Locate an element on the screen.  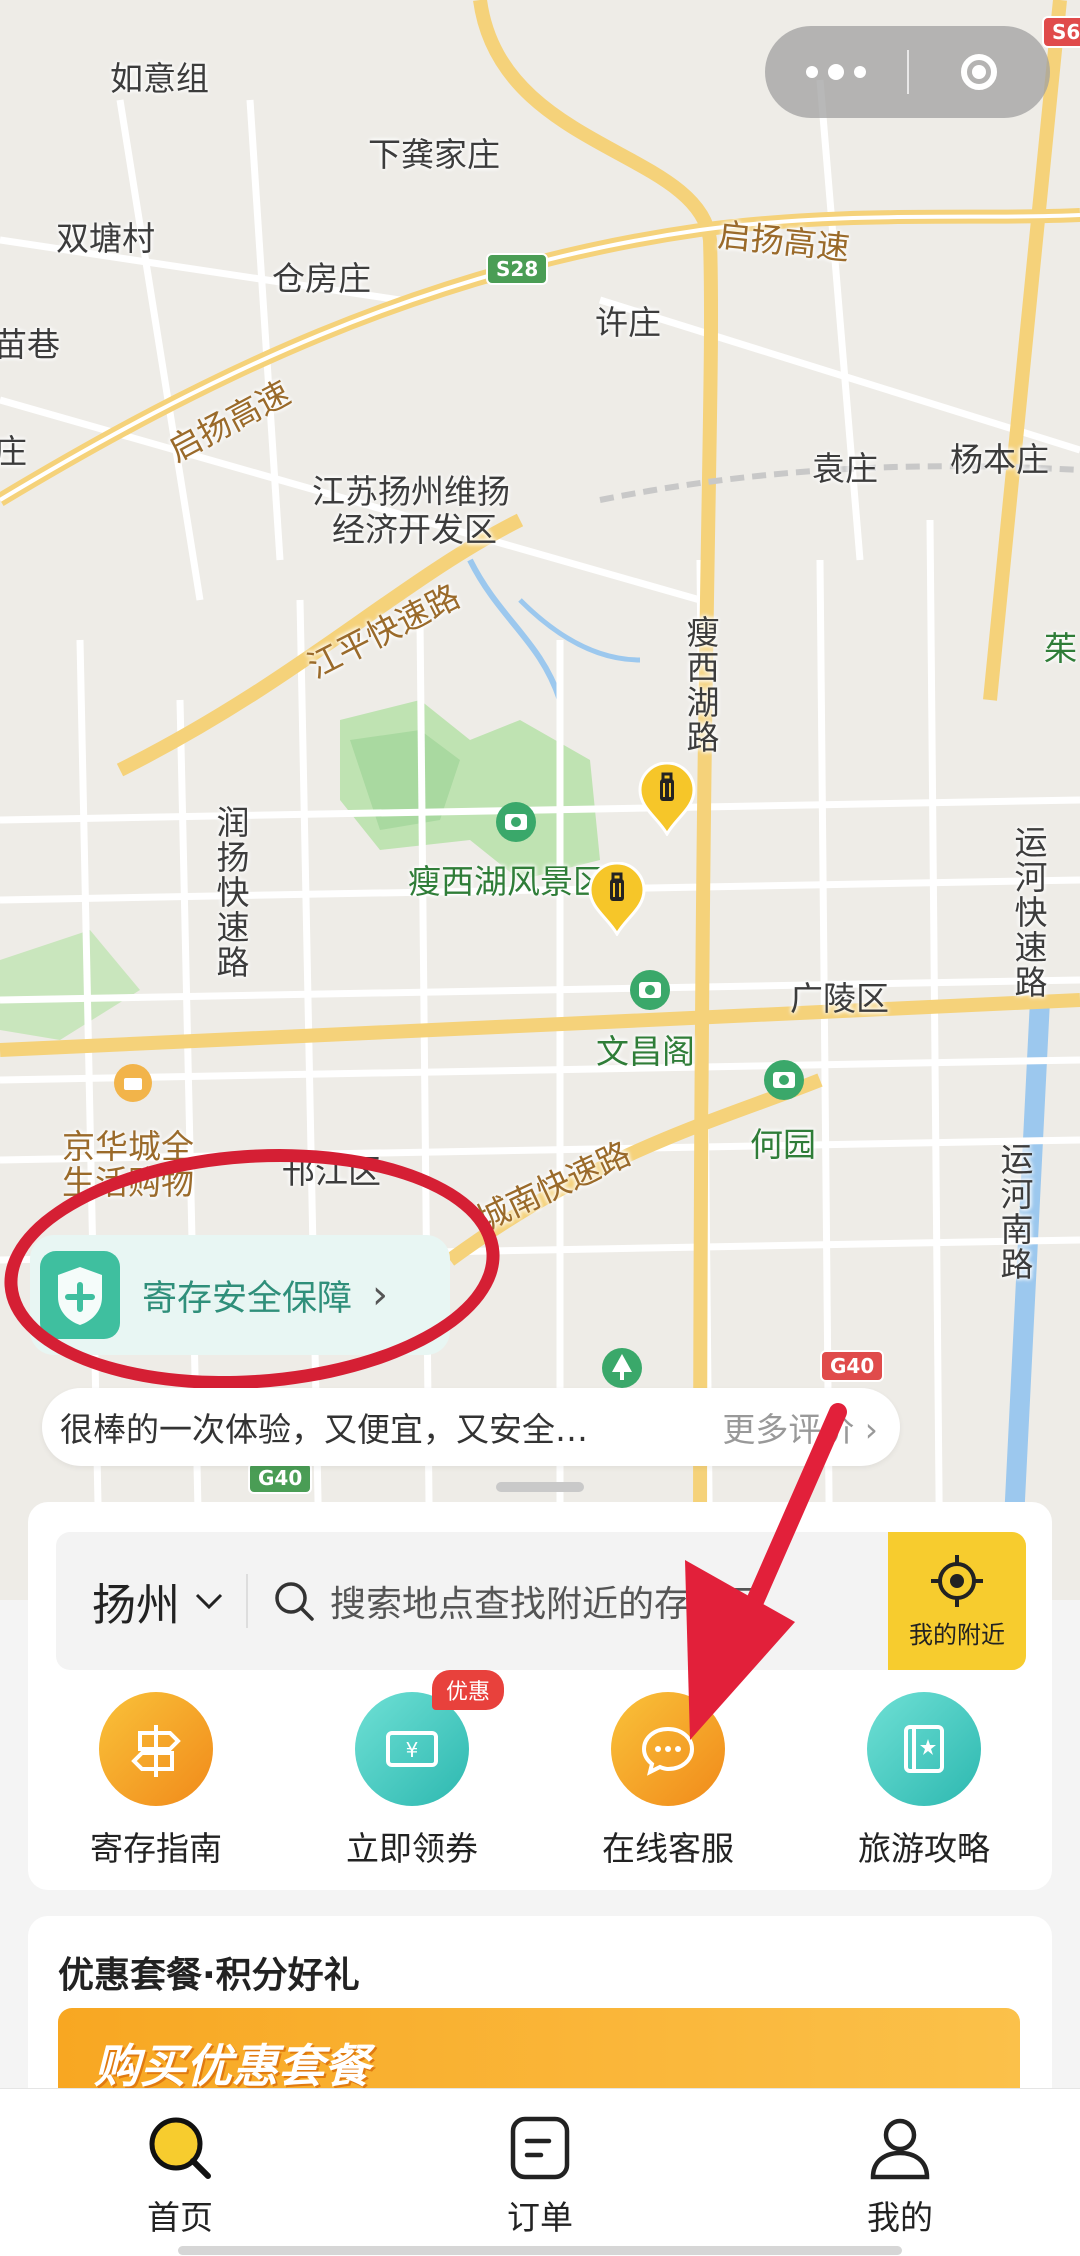
map-label: 仓房庄 is located at coordinates (321, 278).